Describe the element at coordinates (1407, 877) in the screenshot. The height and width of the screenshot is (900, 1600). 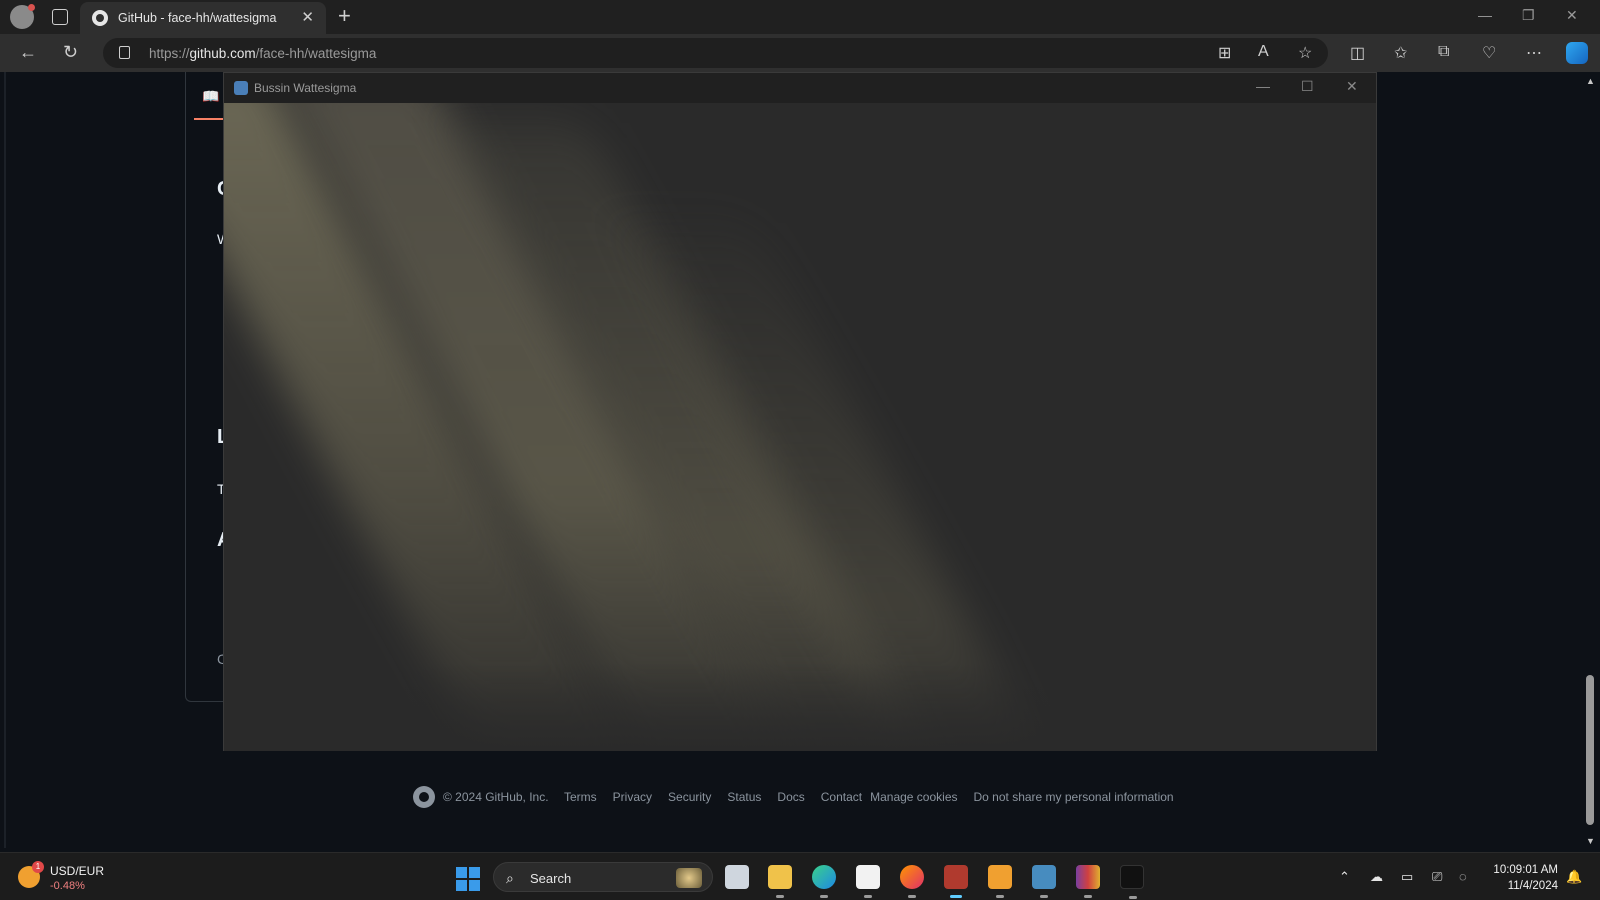
I see `input-icon: ▭` at that location.